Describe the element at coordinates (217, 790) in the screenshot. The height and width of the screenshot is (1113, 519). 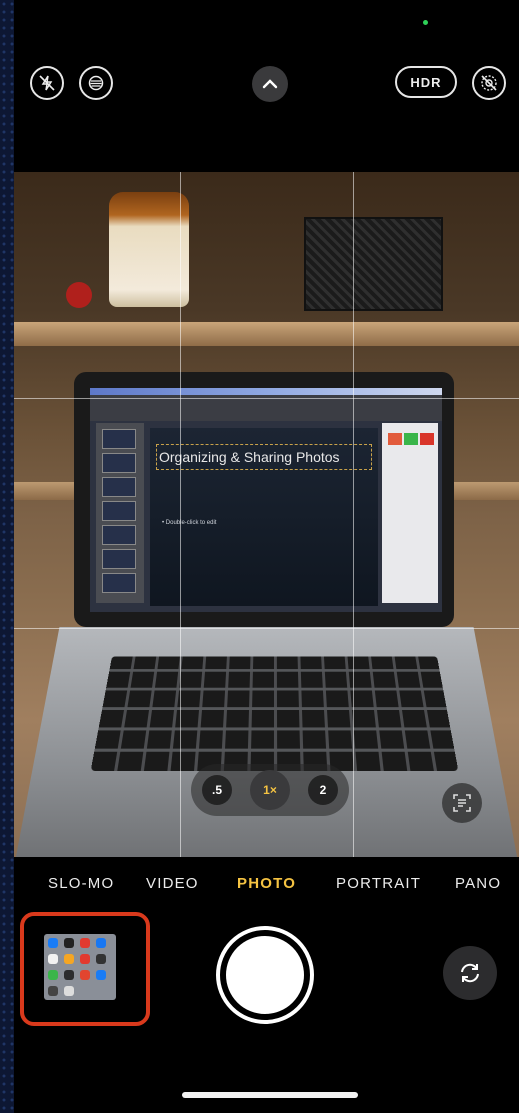
I see `zoom-0-5-button: .5` at that location.